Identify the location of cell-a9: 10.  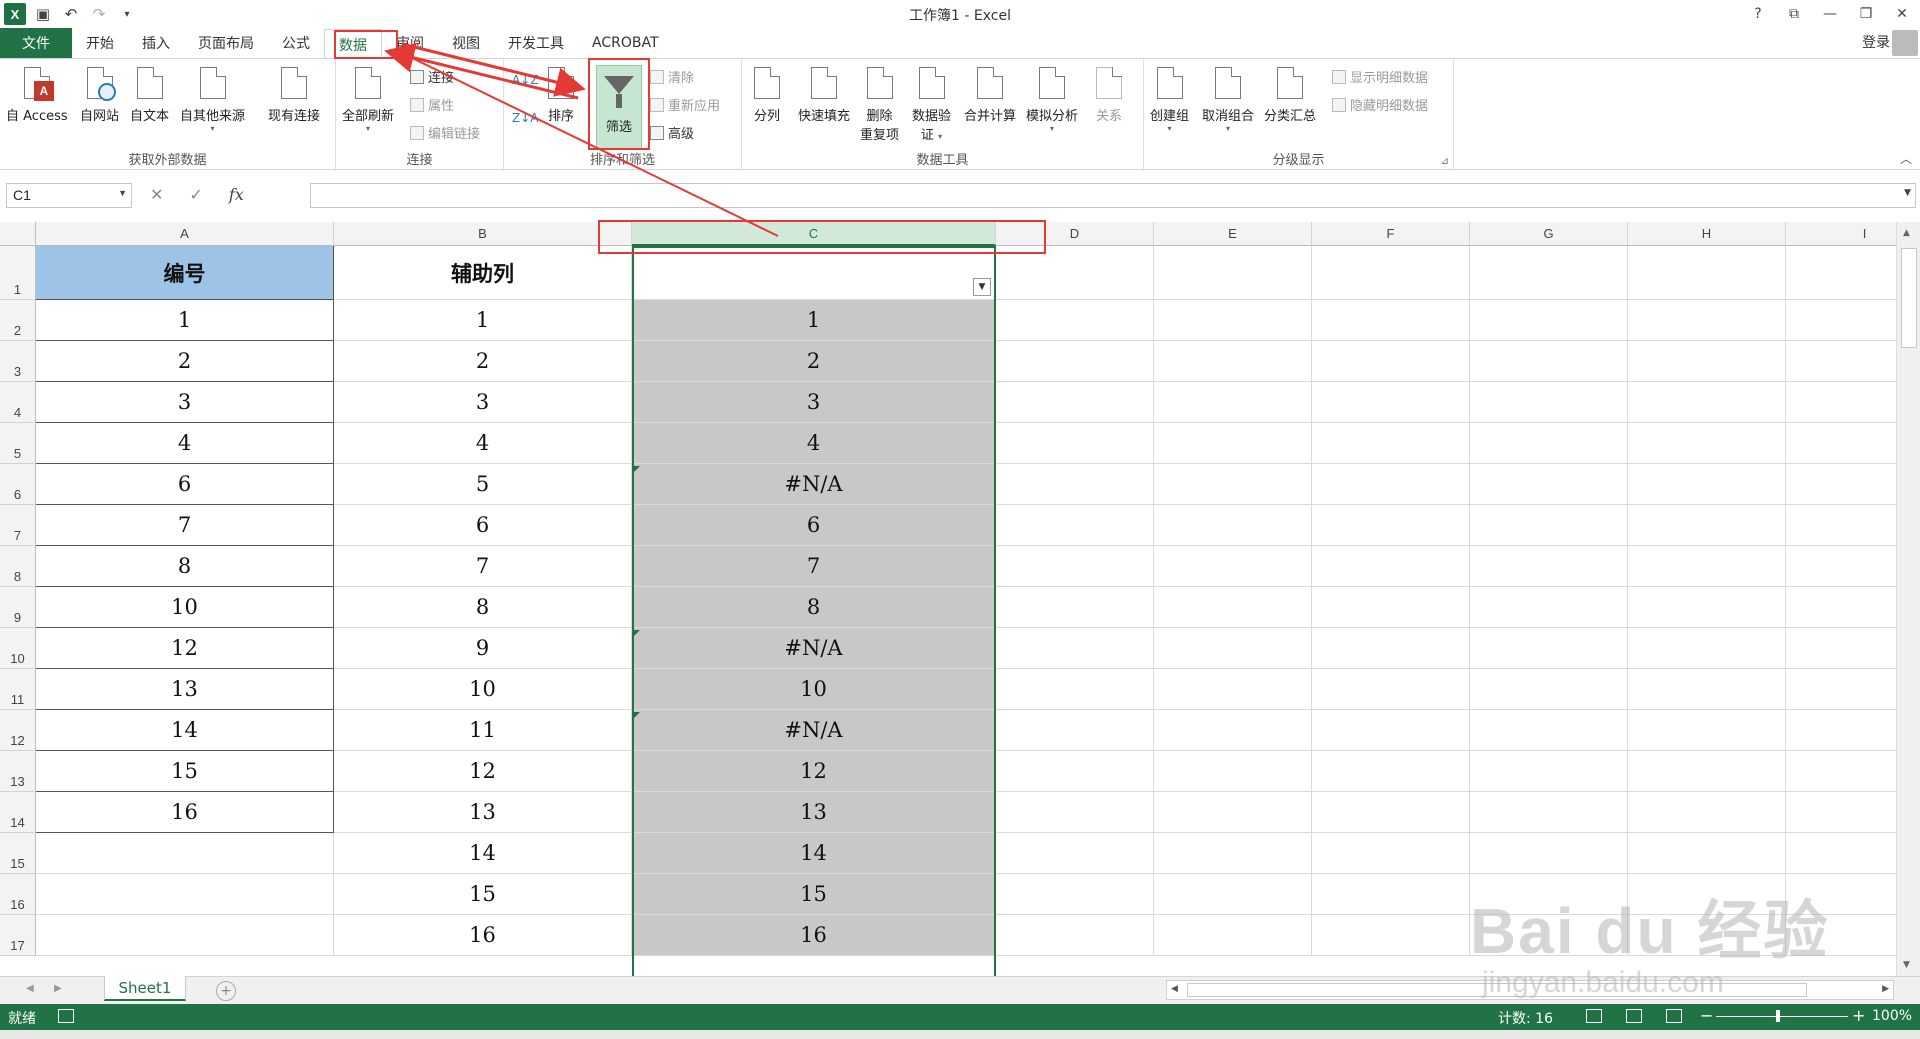
(185, 607).